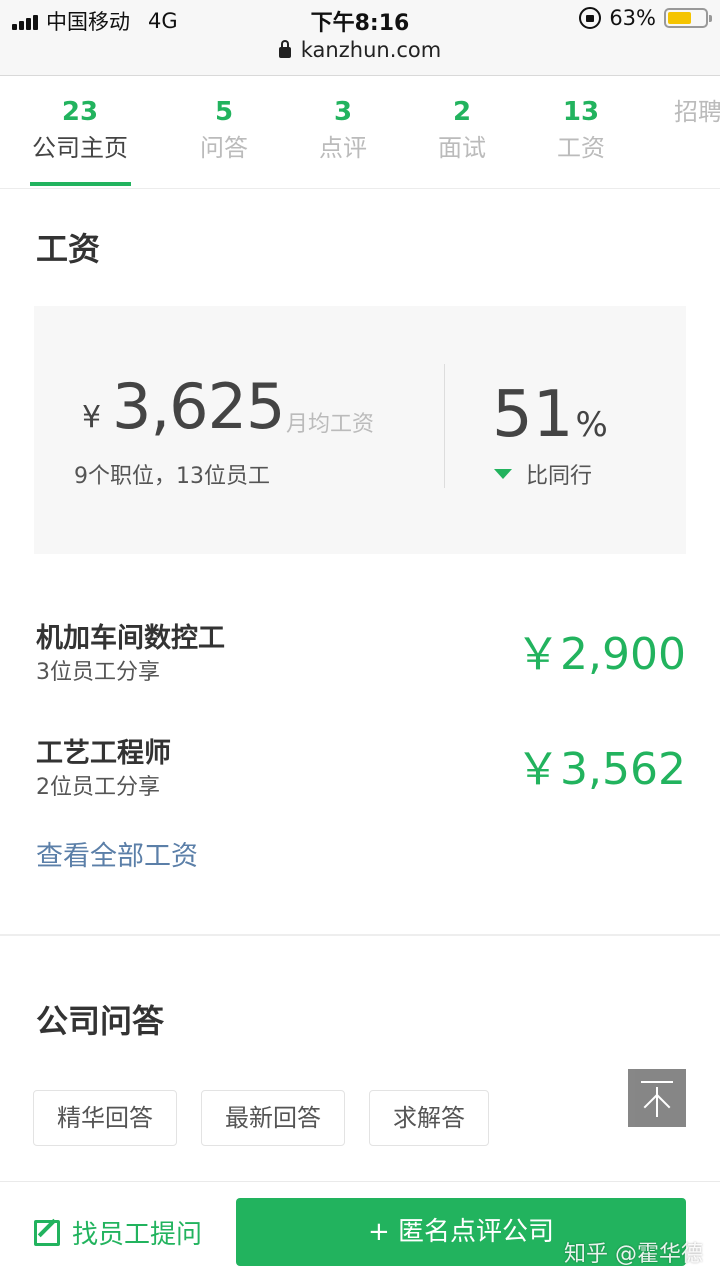 The height and width of the screenshot is (1281, 720). Describe the element at coordinates (343, 133) in the screenshot. I see `tab-reviews: 3 点评` at that location.